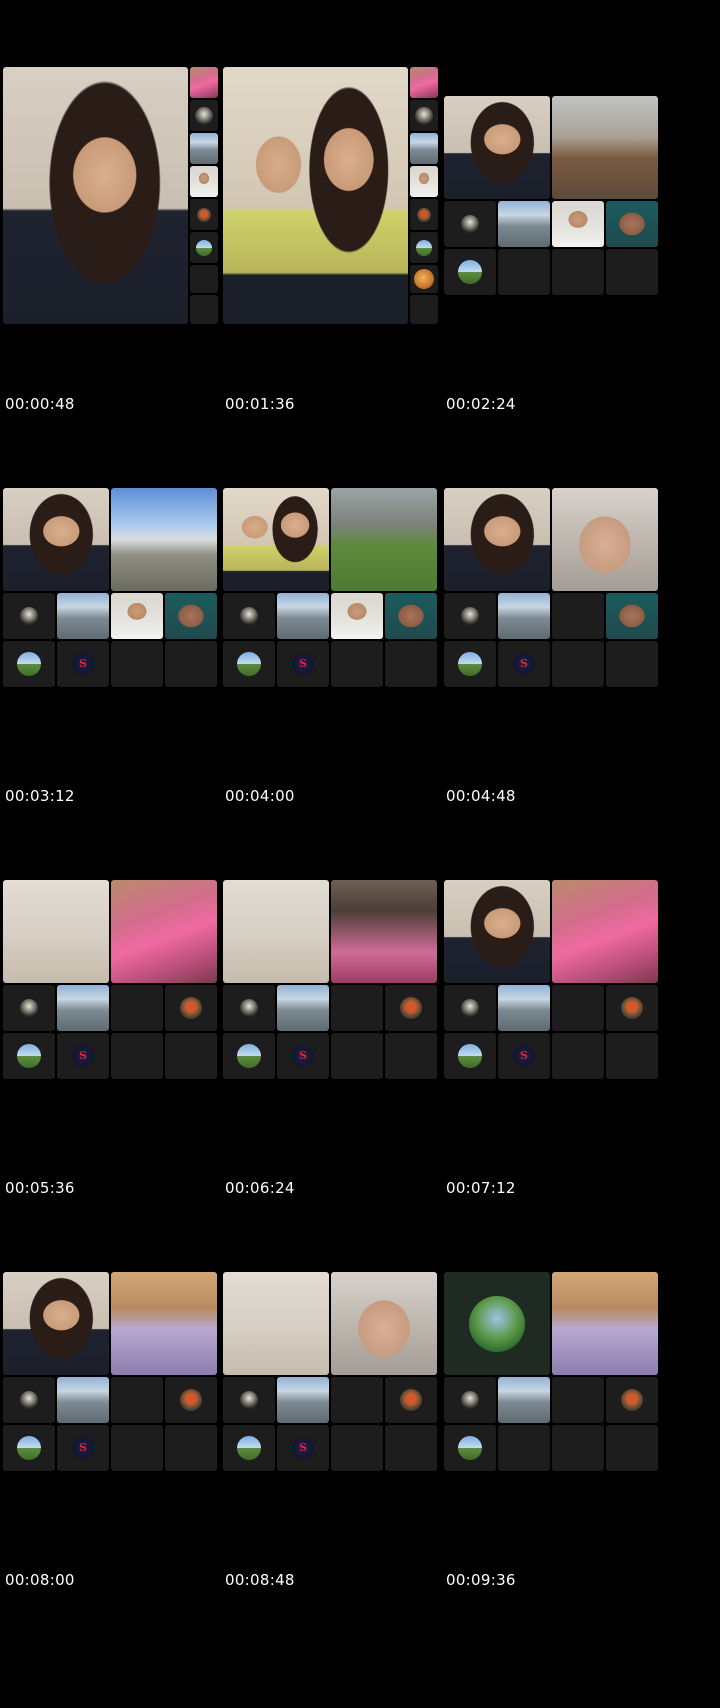 The width and height of the screenshot is (720, 1708). Describe the element at coordinates (481, 404) in the screenshot. I see `timestamp: 00:02:24` at that location.